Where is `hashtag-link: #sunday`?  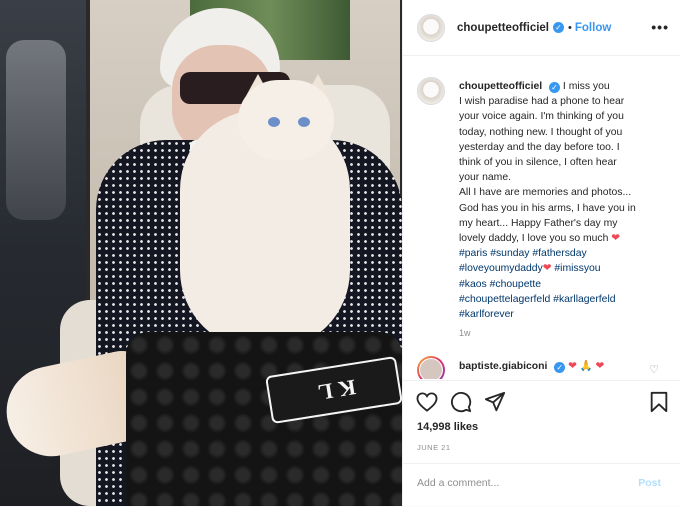 hashtag-link: #sunday is located at coordinates (509, 253).